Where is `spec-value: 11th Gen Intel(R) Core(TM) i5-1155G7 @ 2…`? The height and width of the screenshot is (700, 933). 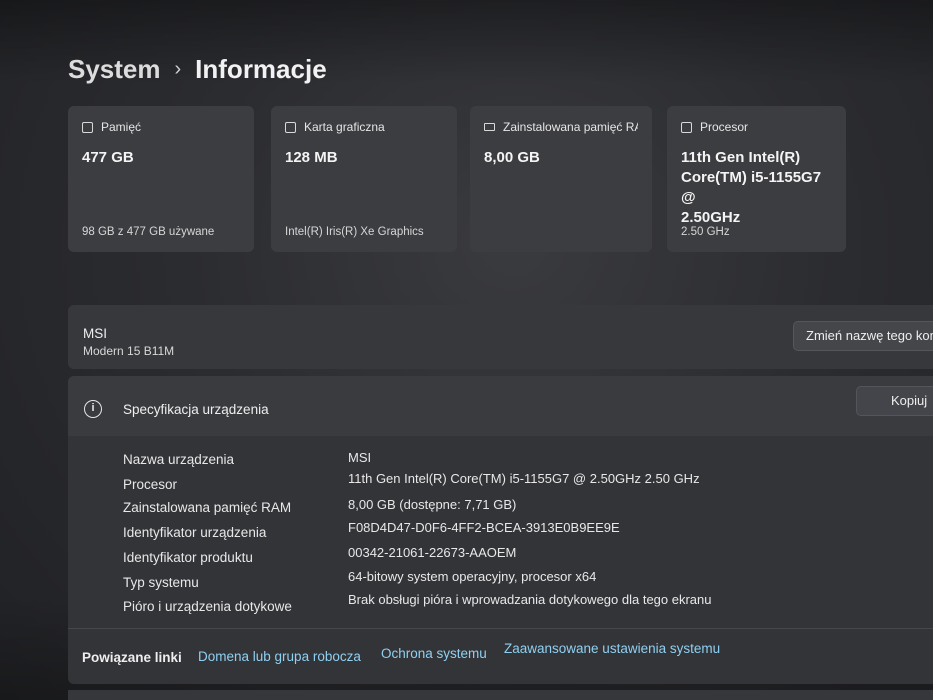
spec-value: 11th Gen Intel(R) Core(TM) i5-1155G7 @ 2… is located at coordinates (524, 478).